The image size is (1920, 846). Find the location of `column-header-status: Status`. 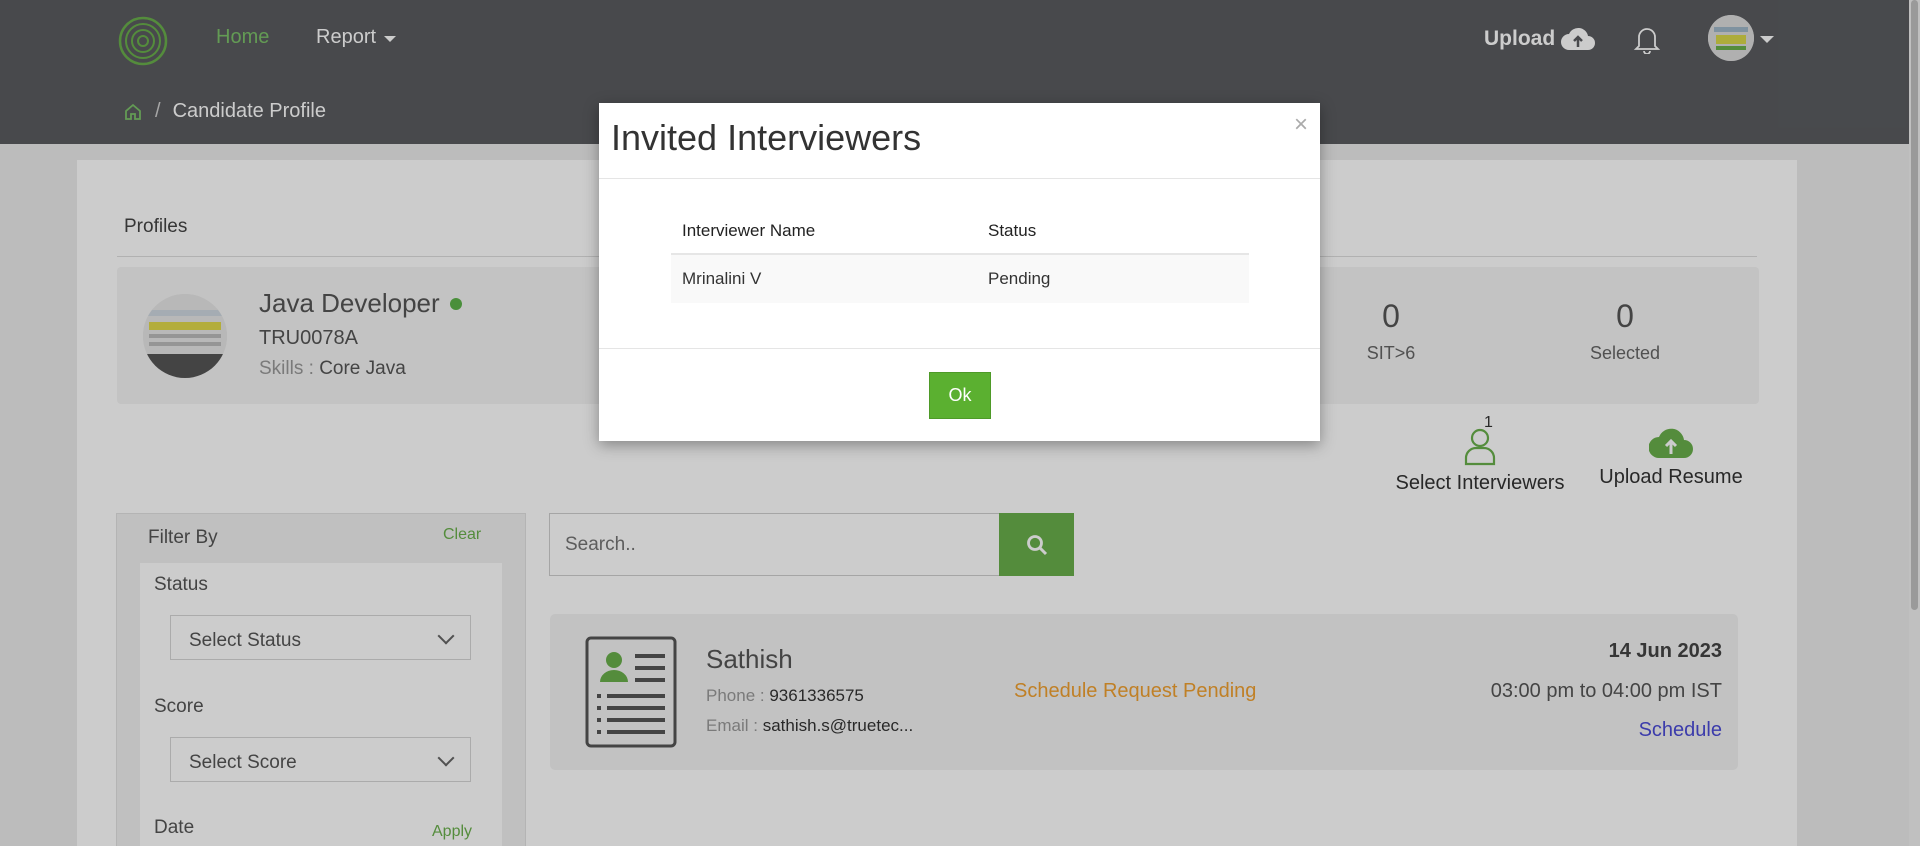

column-header-status: Status is located at coordinates (1113, 233).